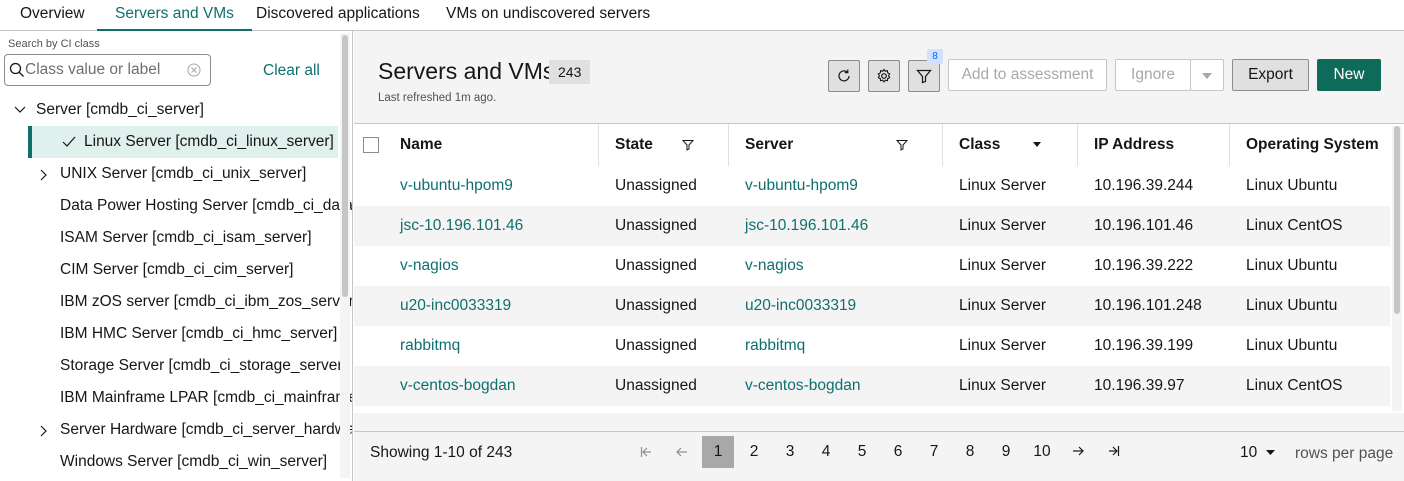 Image resolution: width=1404 pixels, height=481 pixels. What do you see at coordinates (898, 452) in the screenshot?
I see `page-button-6: 6` at bounding box center [898, 452].